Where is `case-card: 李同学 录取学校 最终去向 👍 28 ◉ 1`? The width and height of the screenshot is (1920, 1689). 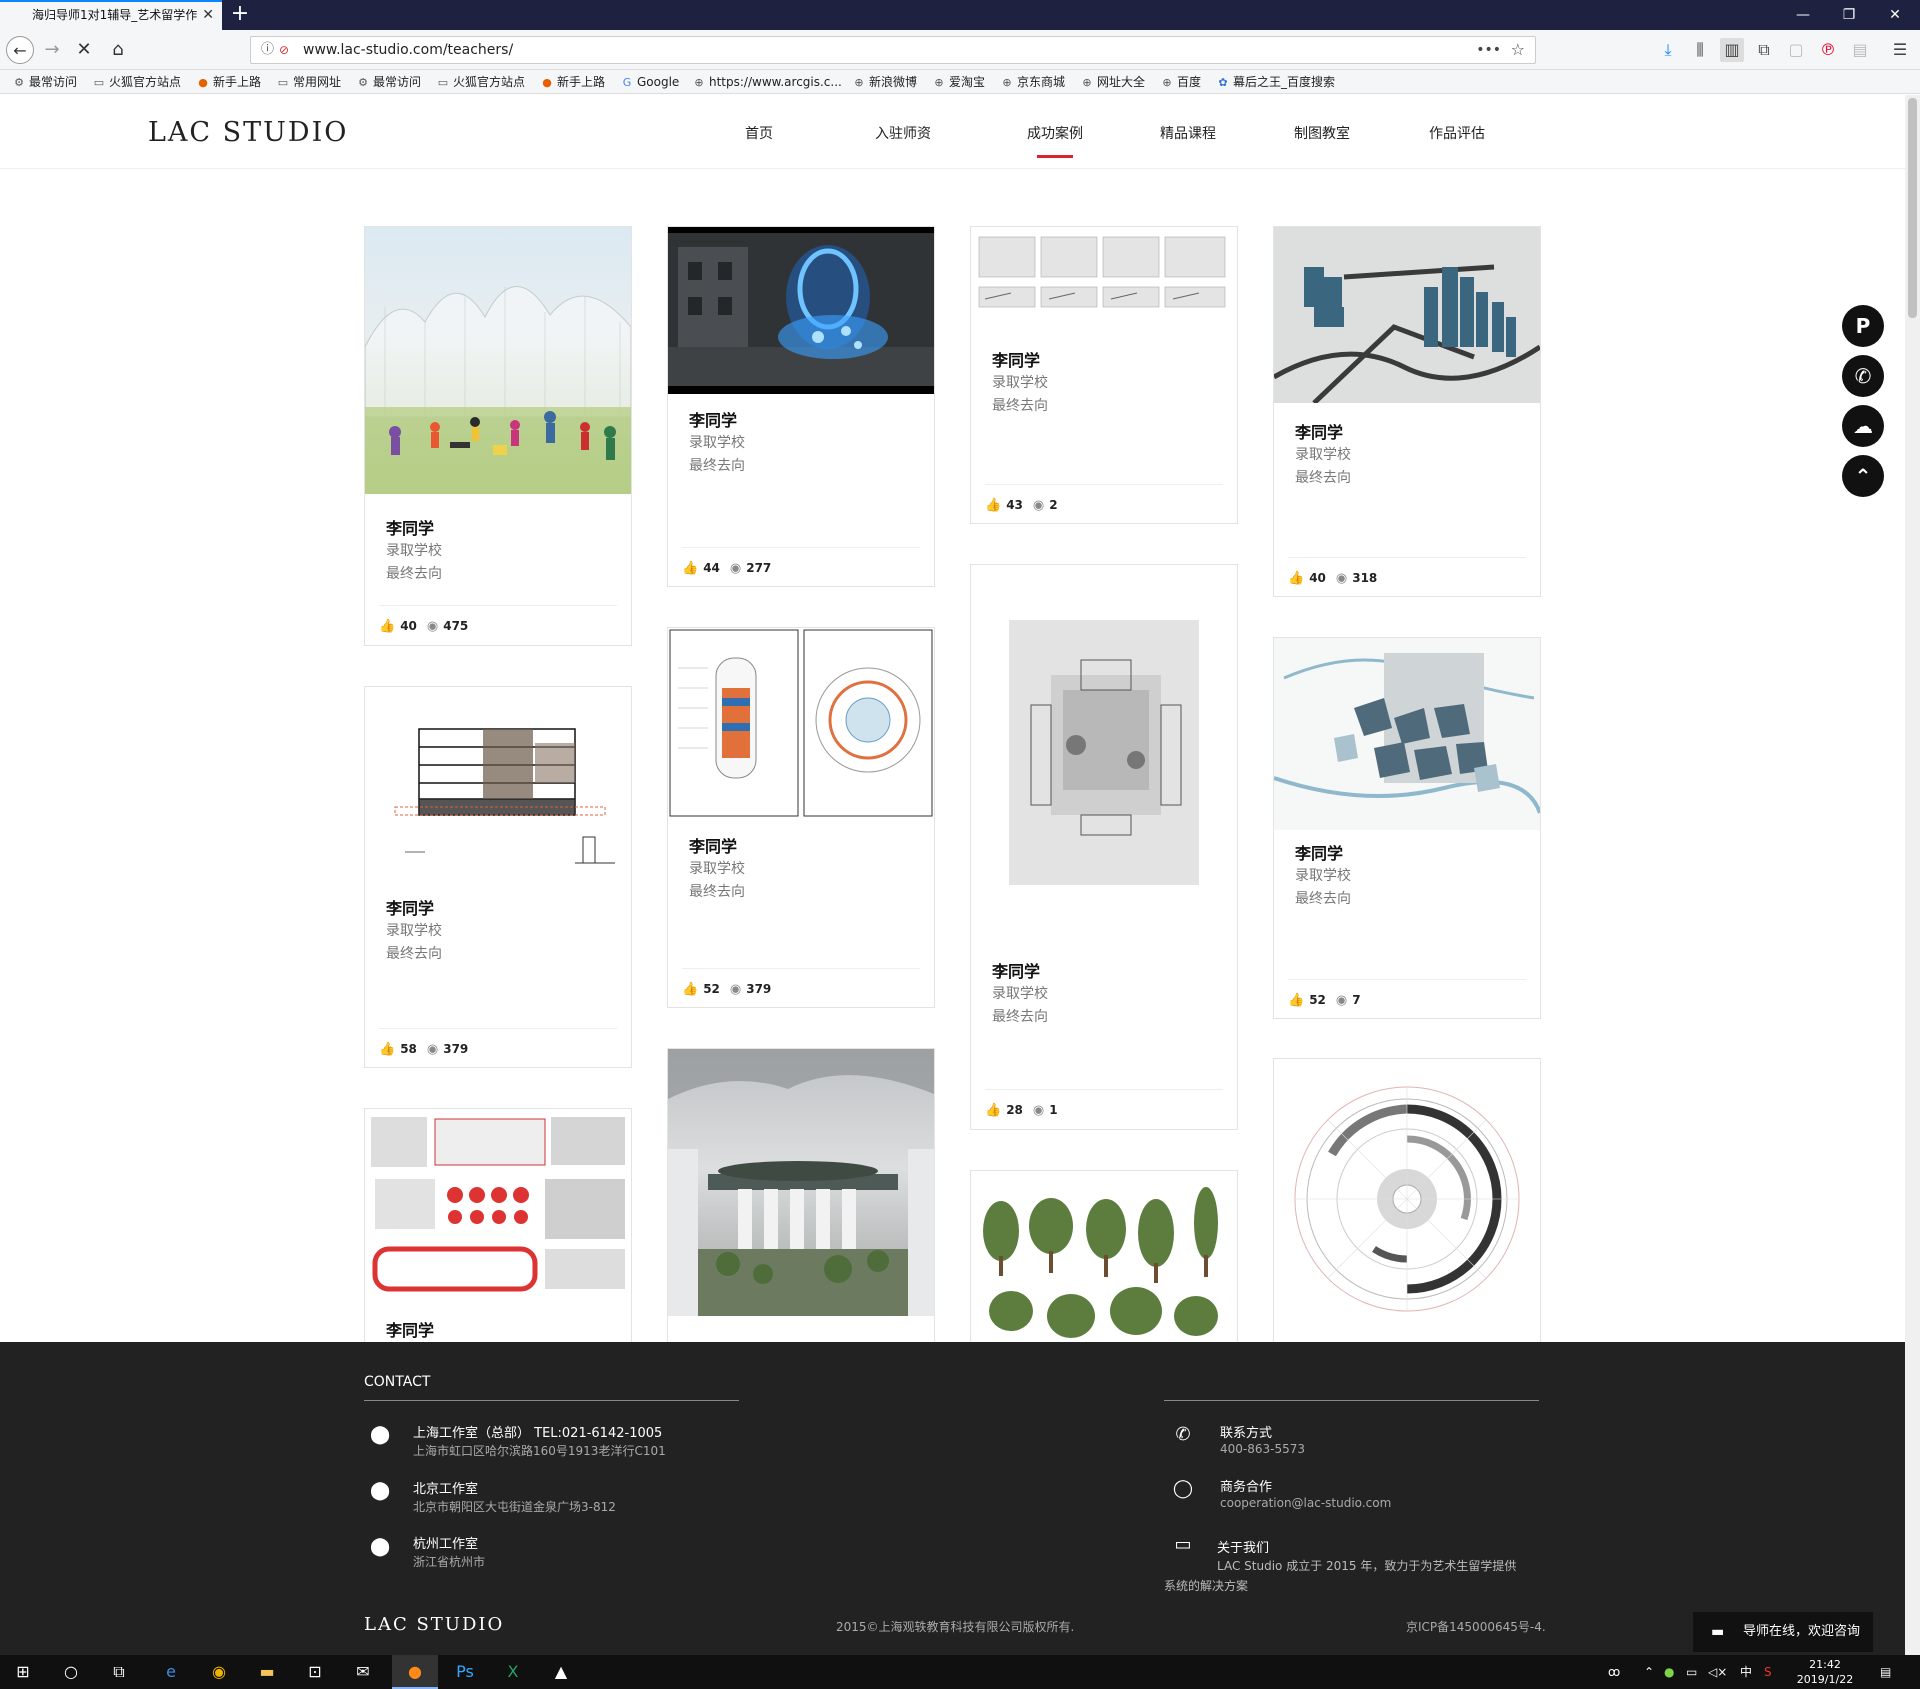 case-card: 李同学 录取学校 最终去向 👍 28 ◉ 1 is located at coordinates (1104, 847).